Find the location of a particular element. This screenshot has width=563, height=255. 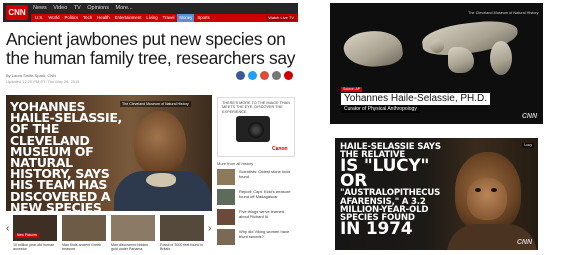

gallery-card: Man discovered hidden gold under Panama is located at coordinates (133, 234).